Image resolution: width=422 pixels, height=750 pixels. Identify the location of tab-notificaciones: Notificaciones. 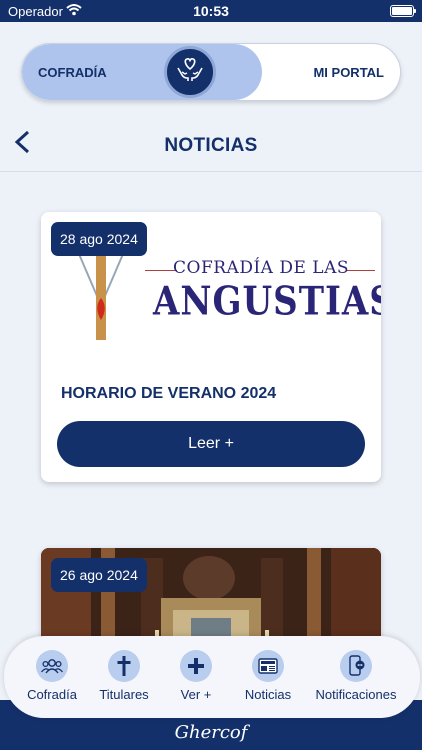
(356, 676).